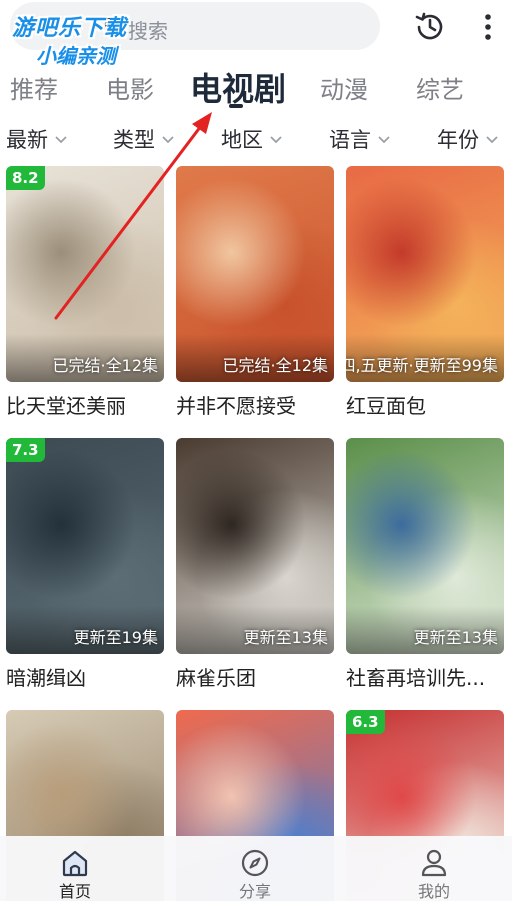 The height and width of the screenshot is (901, 512). I want to click on media-title: 红豆面包, so click(425, 404).